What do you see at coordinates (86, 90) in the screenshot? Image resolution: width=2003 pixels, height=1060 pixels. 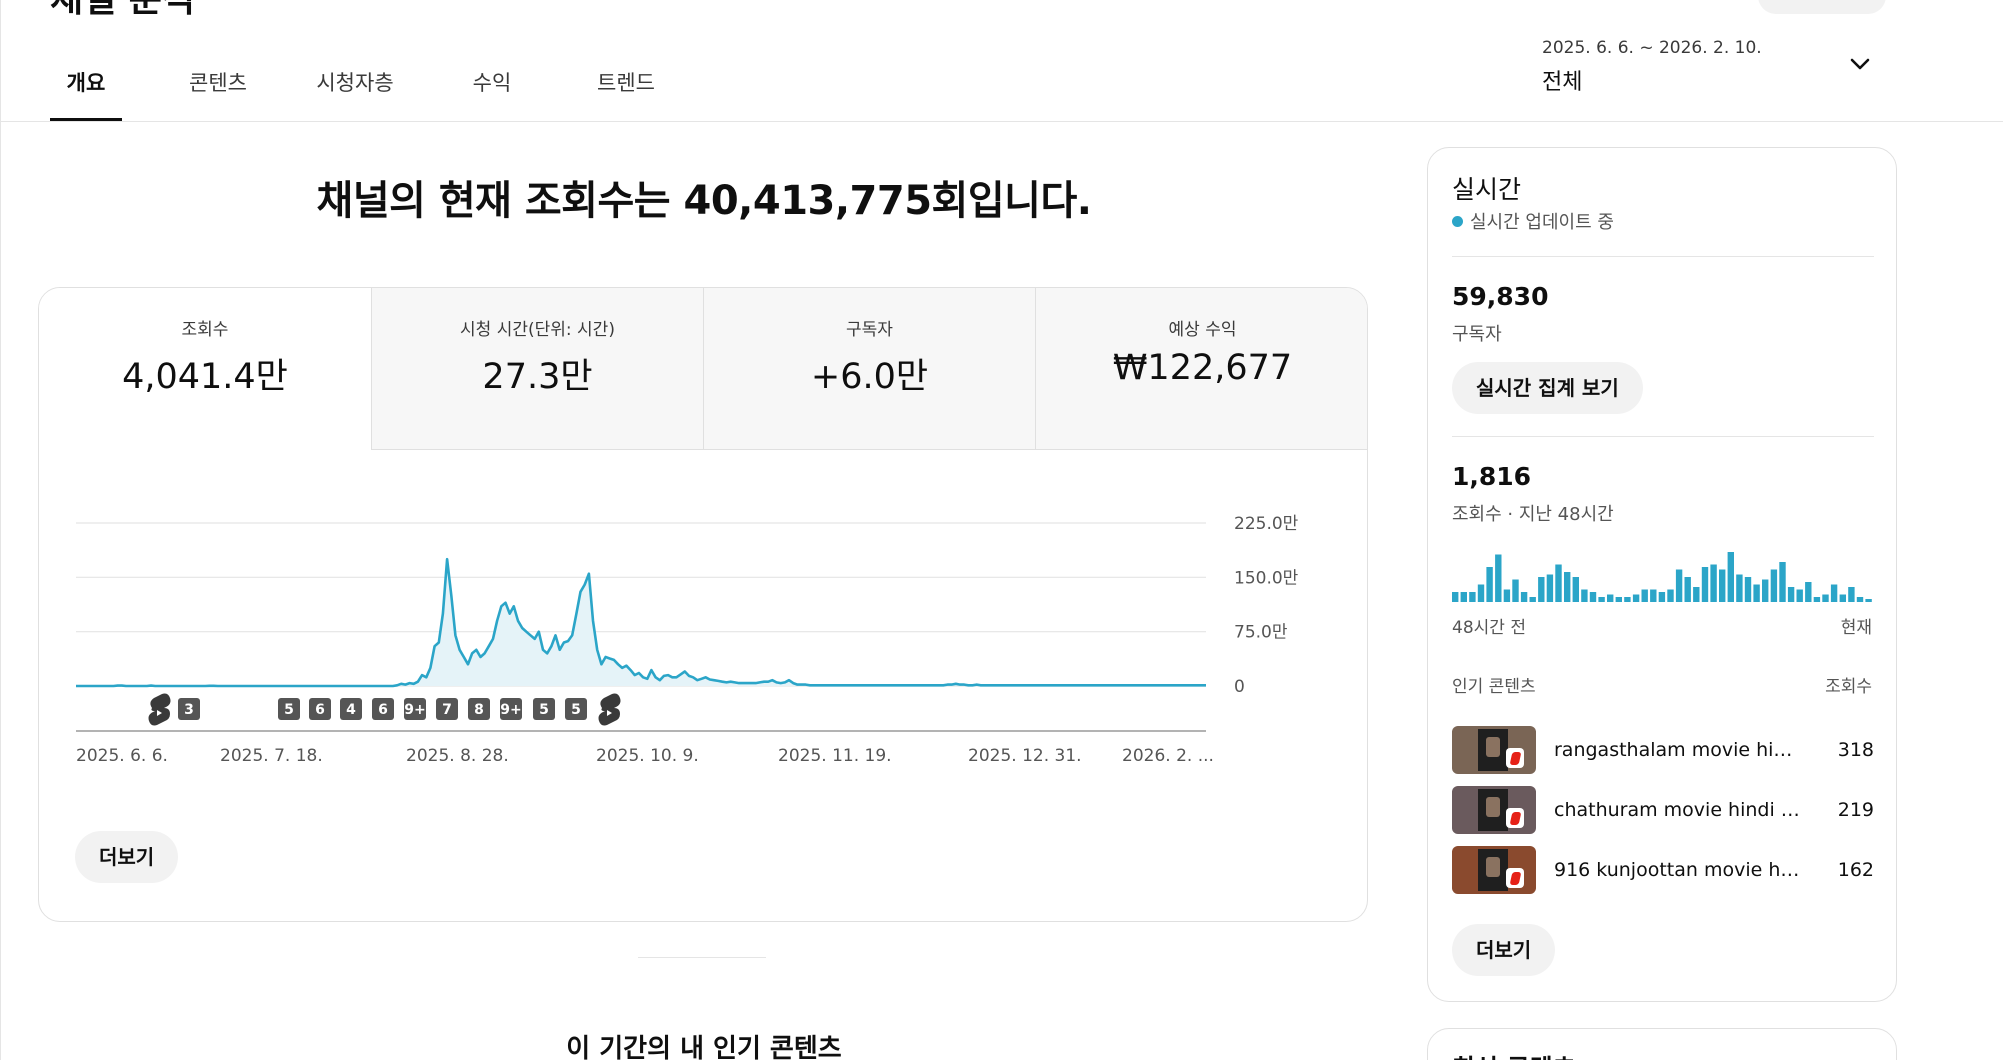 I see `tab-overview: 개요` at bounding box center [86, 90].